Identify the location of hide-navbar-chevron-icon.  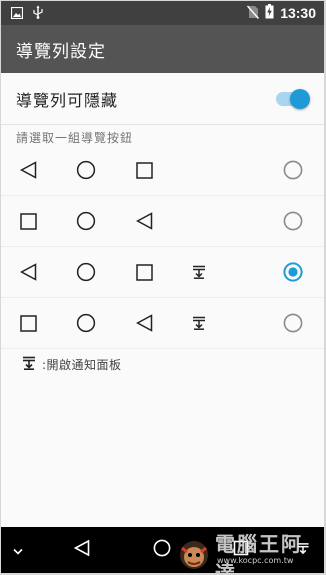
(18, 550).